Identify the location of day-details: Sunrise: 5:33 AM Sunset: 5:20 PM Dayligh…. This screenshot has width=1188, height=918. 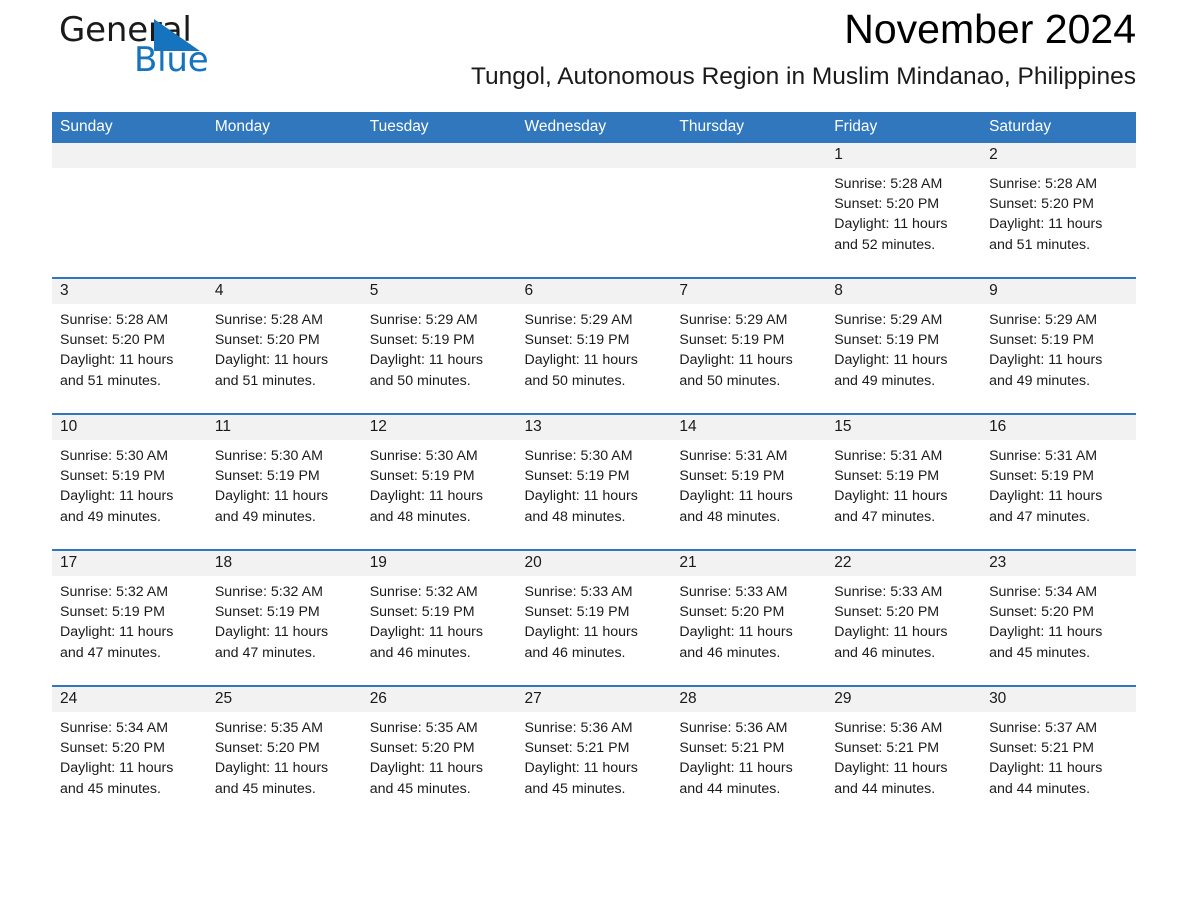
(903, 619).